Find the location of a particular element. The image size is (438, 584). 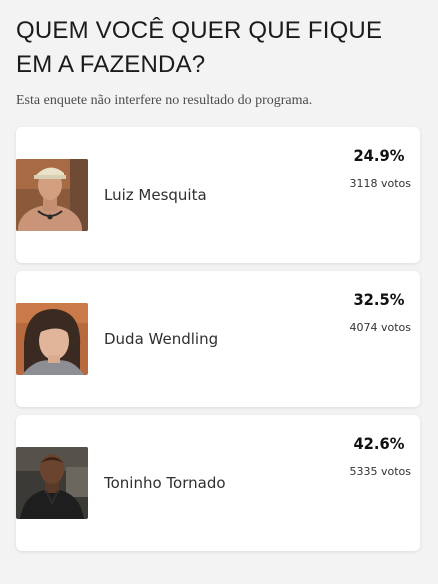

contestant-name: Luiz Mesquita is located at coordinates (155, 195).